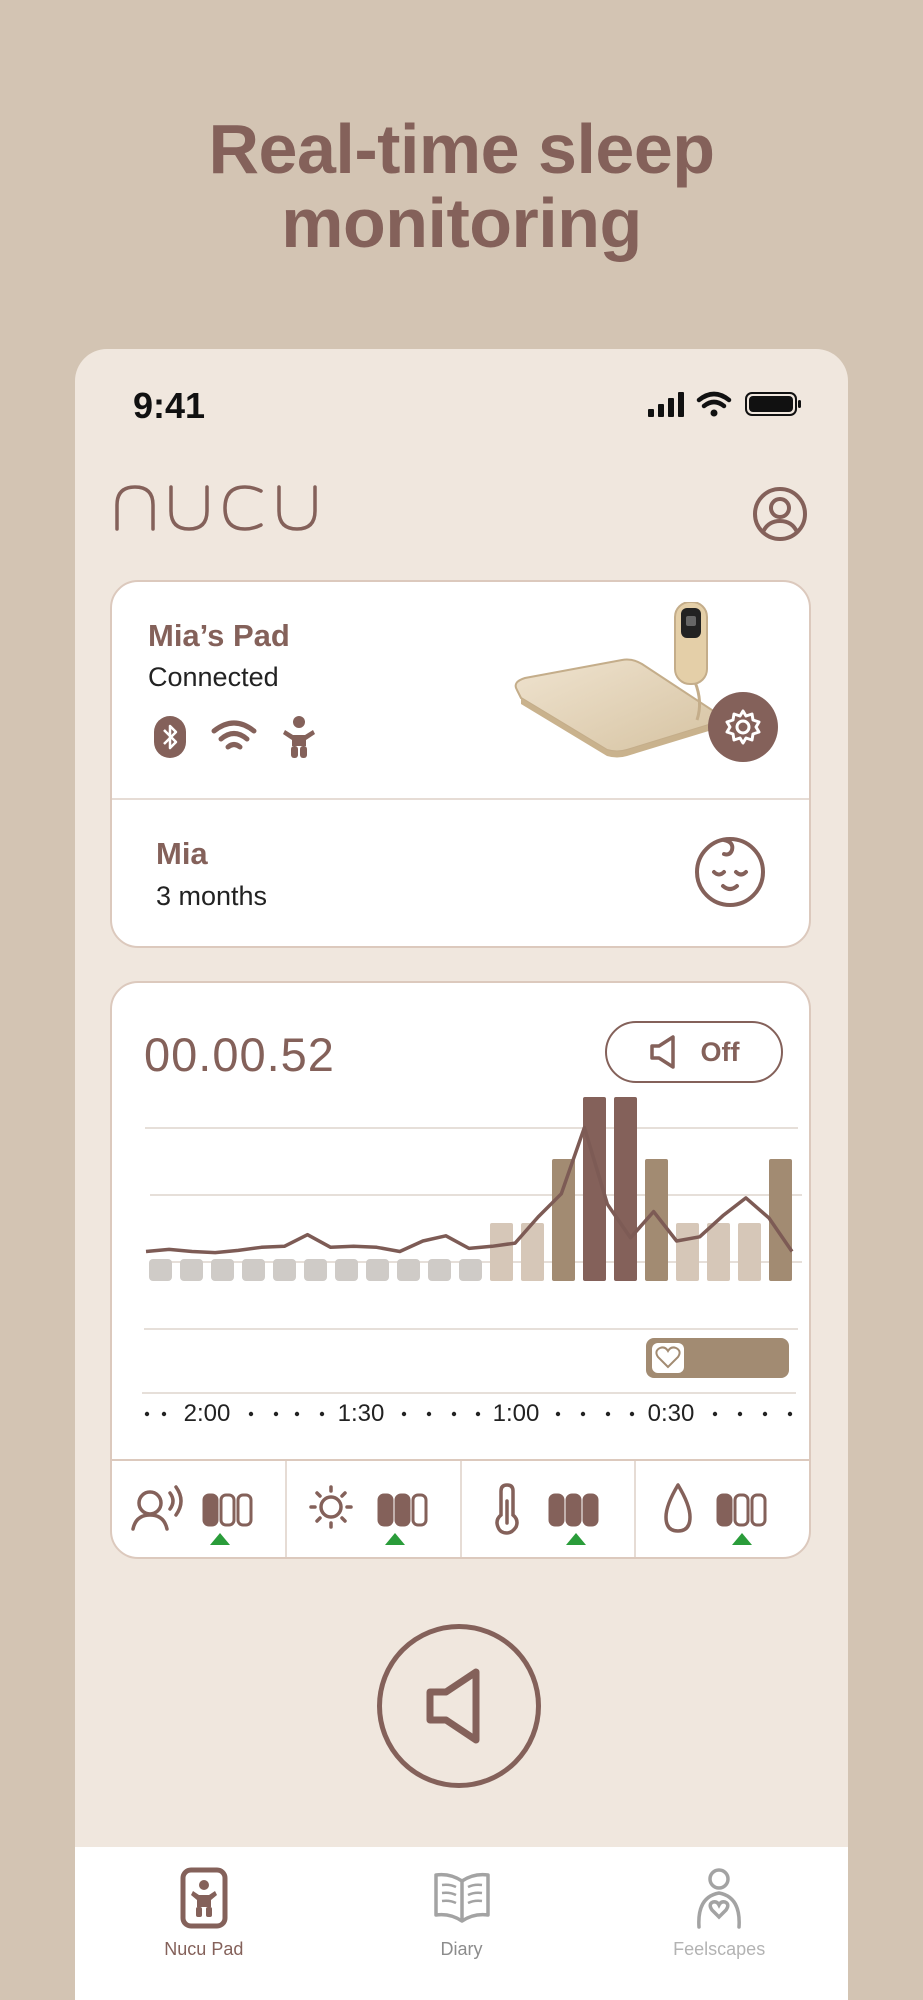 The height and width of the screenshot is (2000, 923). I want to click on speaker-icon, so click(453, 1706).